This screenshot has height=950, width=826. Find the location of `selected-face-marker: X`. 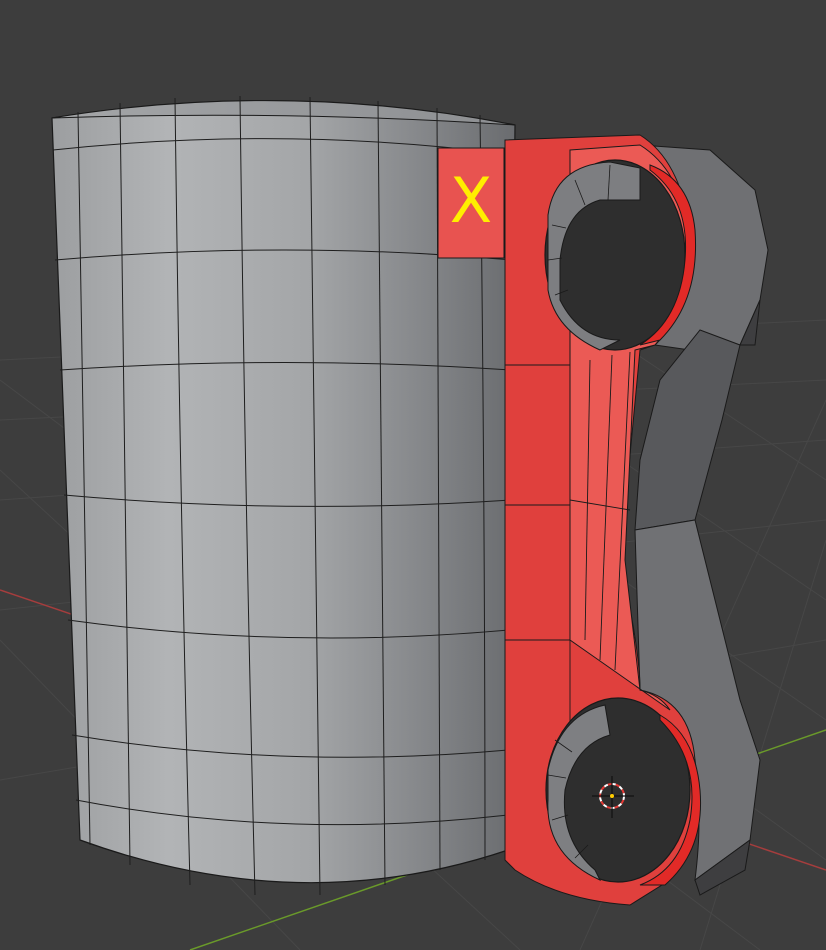

selected-face-marker: X is located at coordinates (471, 203).